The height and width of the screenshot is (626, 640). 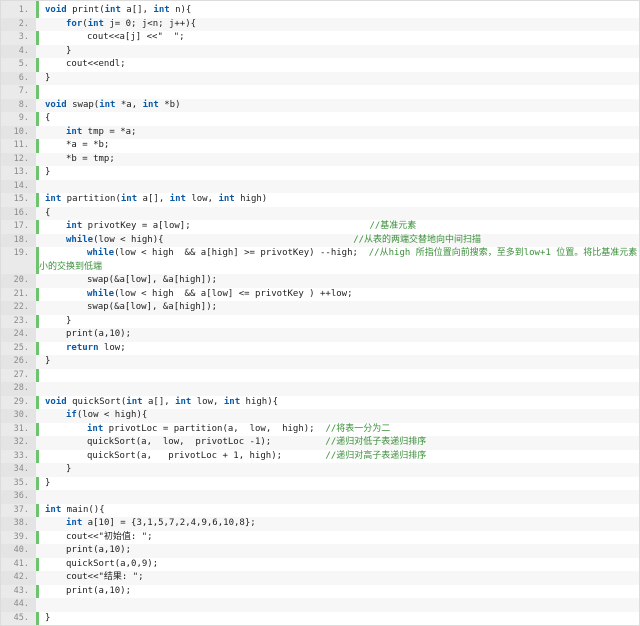 I want to click on line-number: 31., so click(x=21, y=428).